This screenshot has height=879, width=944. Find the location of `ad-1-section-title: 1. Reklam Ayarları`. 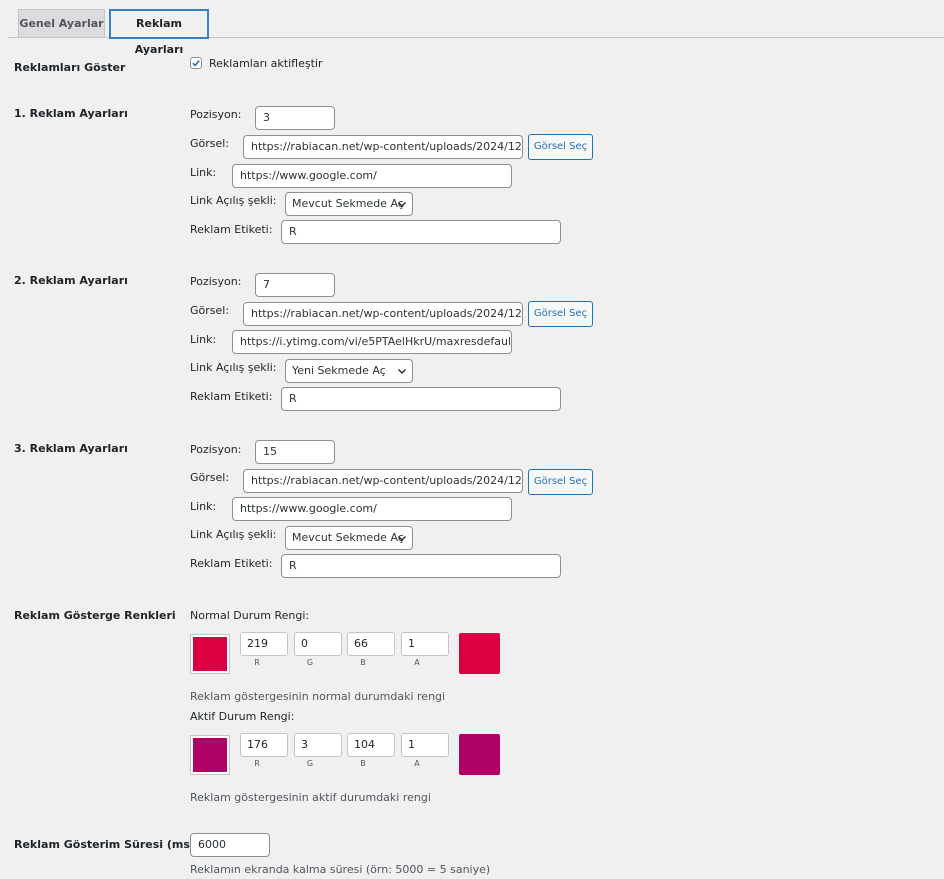

ad-1-section-title: 1. Reklam Ayarları is located at coordinates (71, 113).